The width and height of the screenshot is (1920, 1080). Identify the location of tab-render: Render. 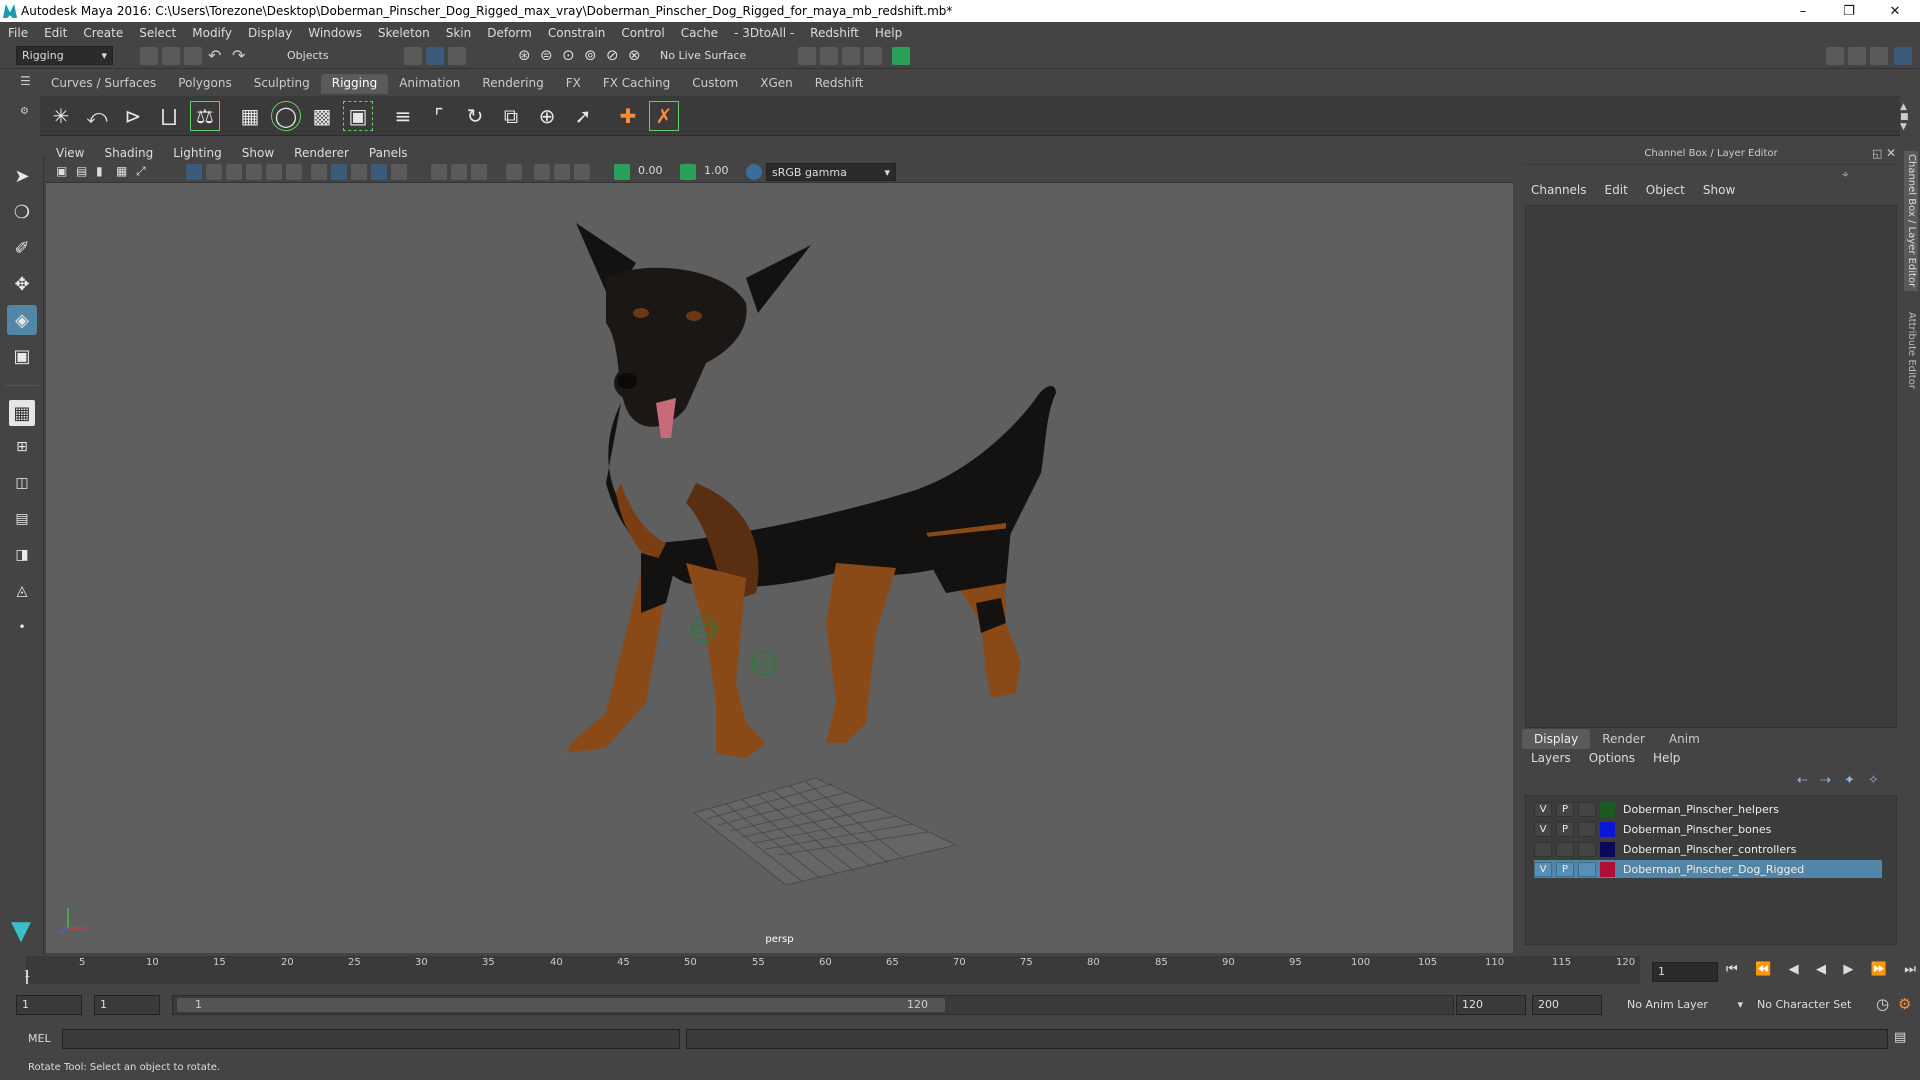
(1623, 739).